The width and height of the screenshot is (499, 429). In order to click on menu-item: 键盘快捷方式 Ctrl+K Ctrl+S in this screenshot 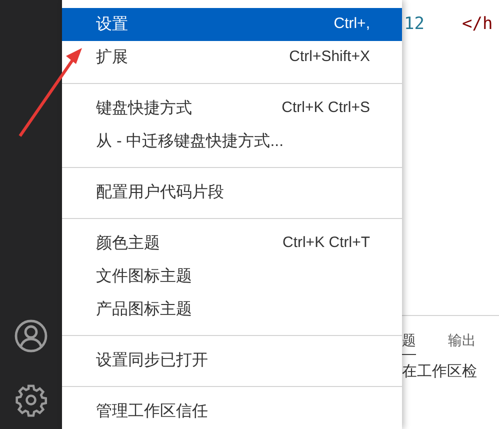, I will do `click(232, 108)`.